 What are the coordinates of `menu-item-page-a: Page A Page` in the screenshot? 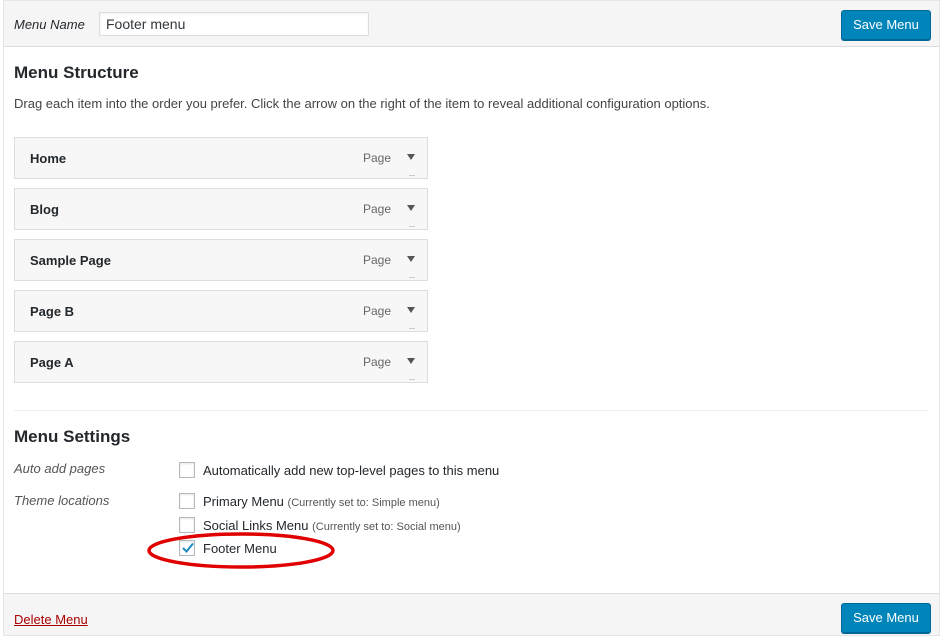 It's located at (221, 362).